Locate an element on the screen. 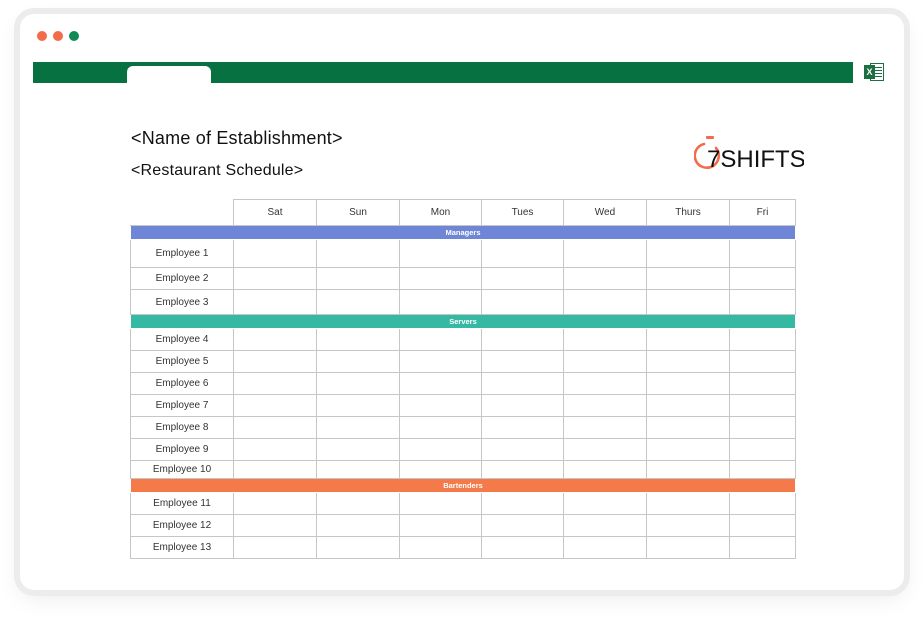 Image resolution: width=924 pixels, height=637 pixels. sheet-tab is located at coordinates (169, 75).